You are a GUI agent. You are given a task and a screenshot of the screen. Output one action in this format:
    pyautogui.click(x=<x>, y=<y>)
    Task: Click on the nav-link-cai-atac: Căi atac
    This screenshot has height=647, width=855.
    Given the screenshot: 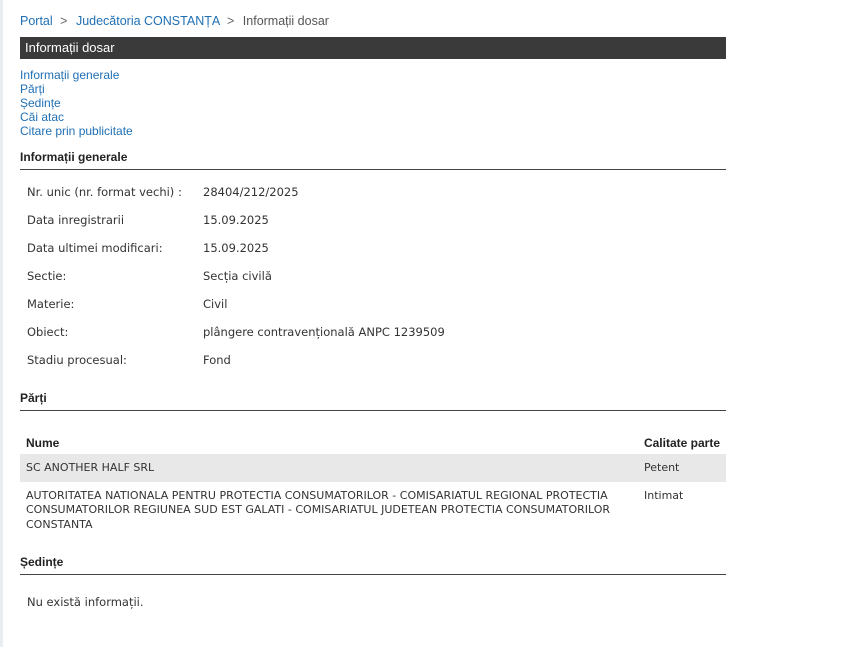 What is the action you would take?
    pyautogui.click(x=373, y=117)
    